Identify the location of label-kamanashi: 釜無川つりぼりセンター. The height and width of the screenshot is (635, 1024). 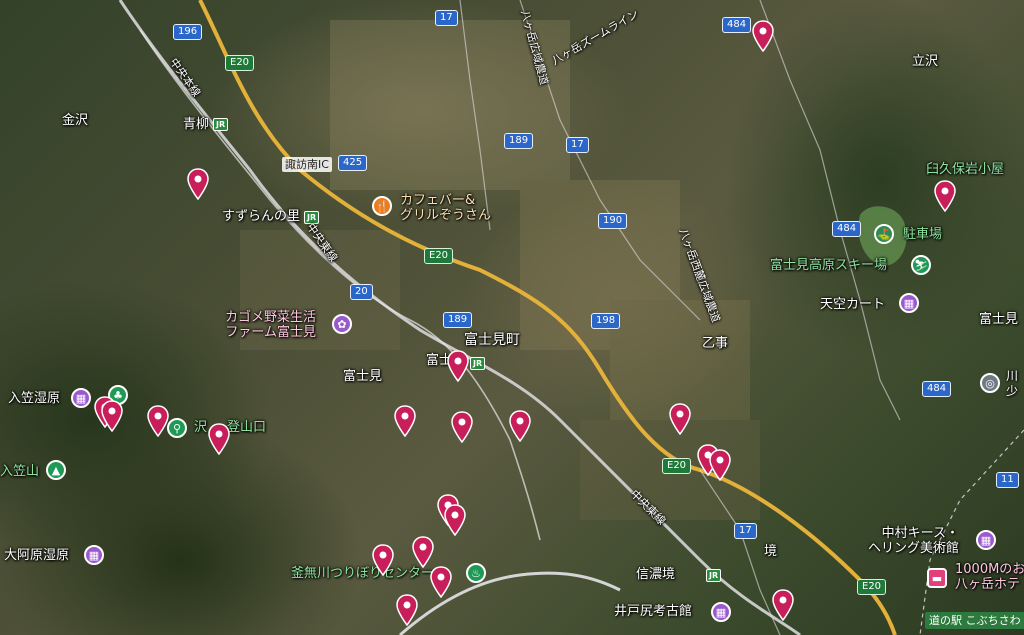
(362, 573).